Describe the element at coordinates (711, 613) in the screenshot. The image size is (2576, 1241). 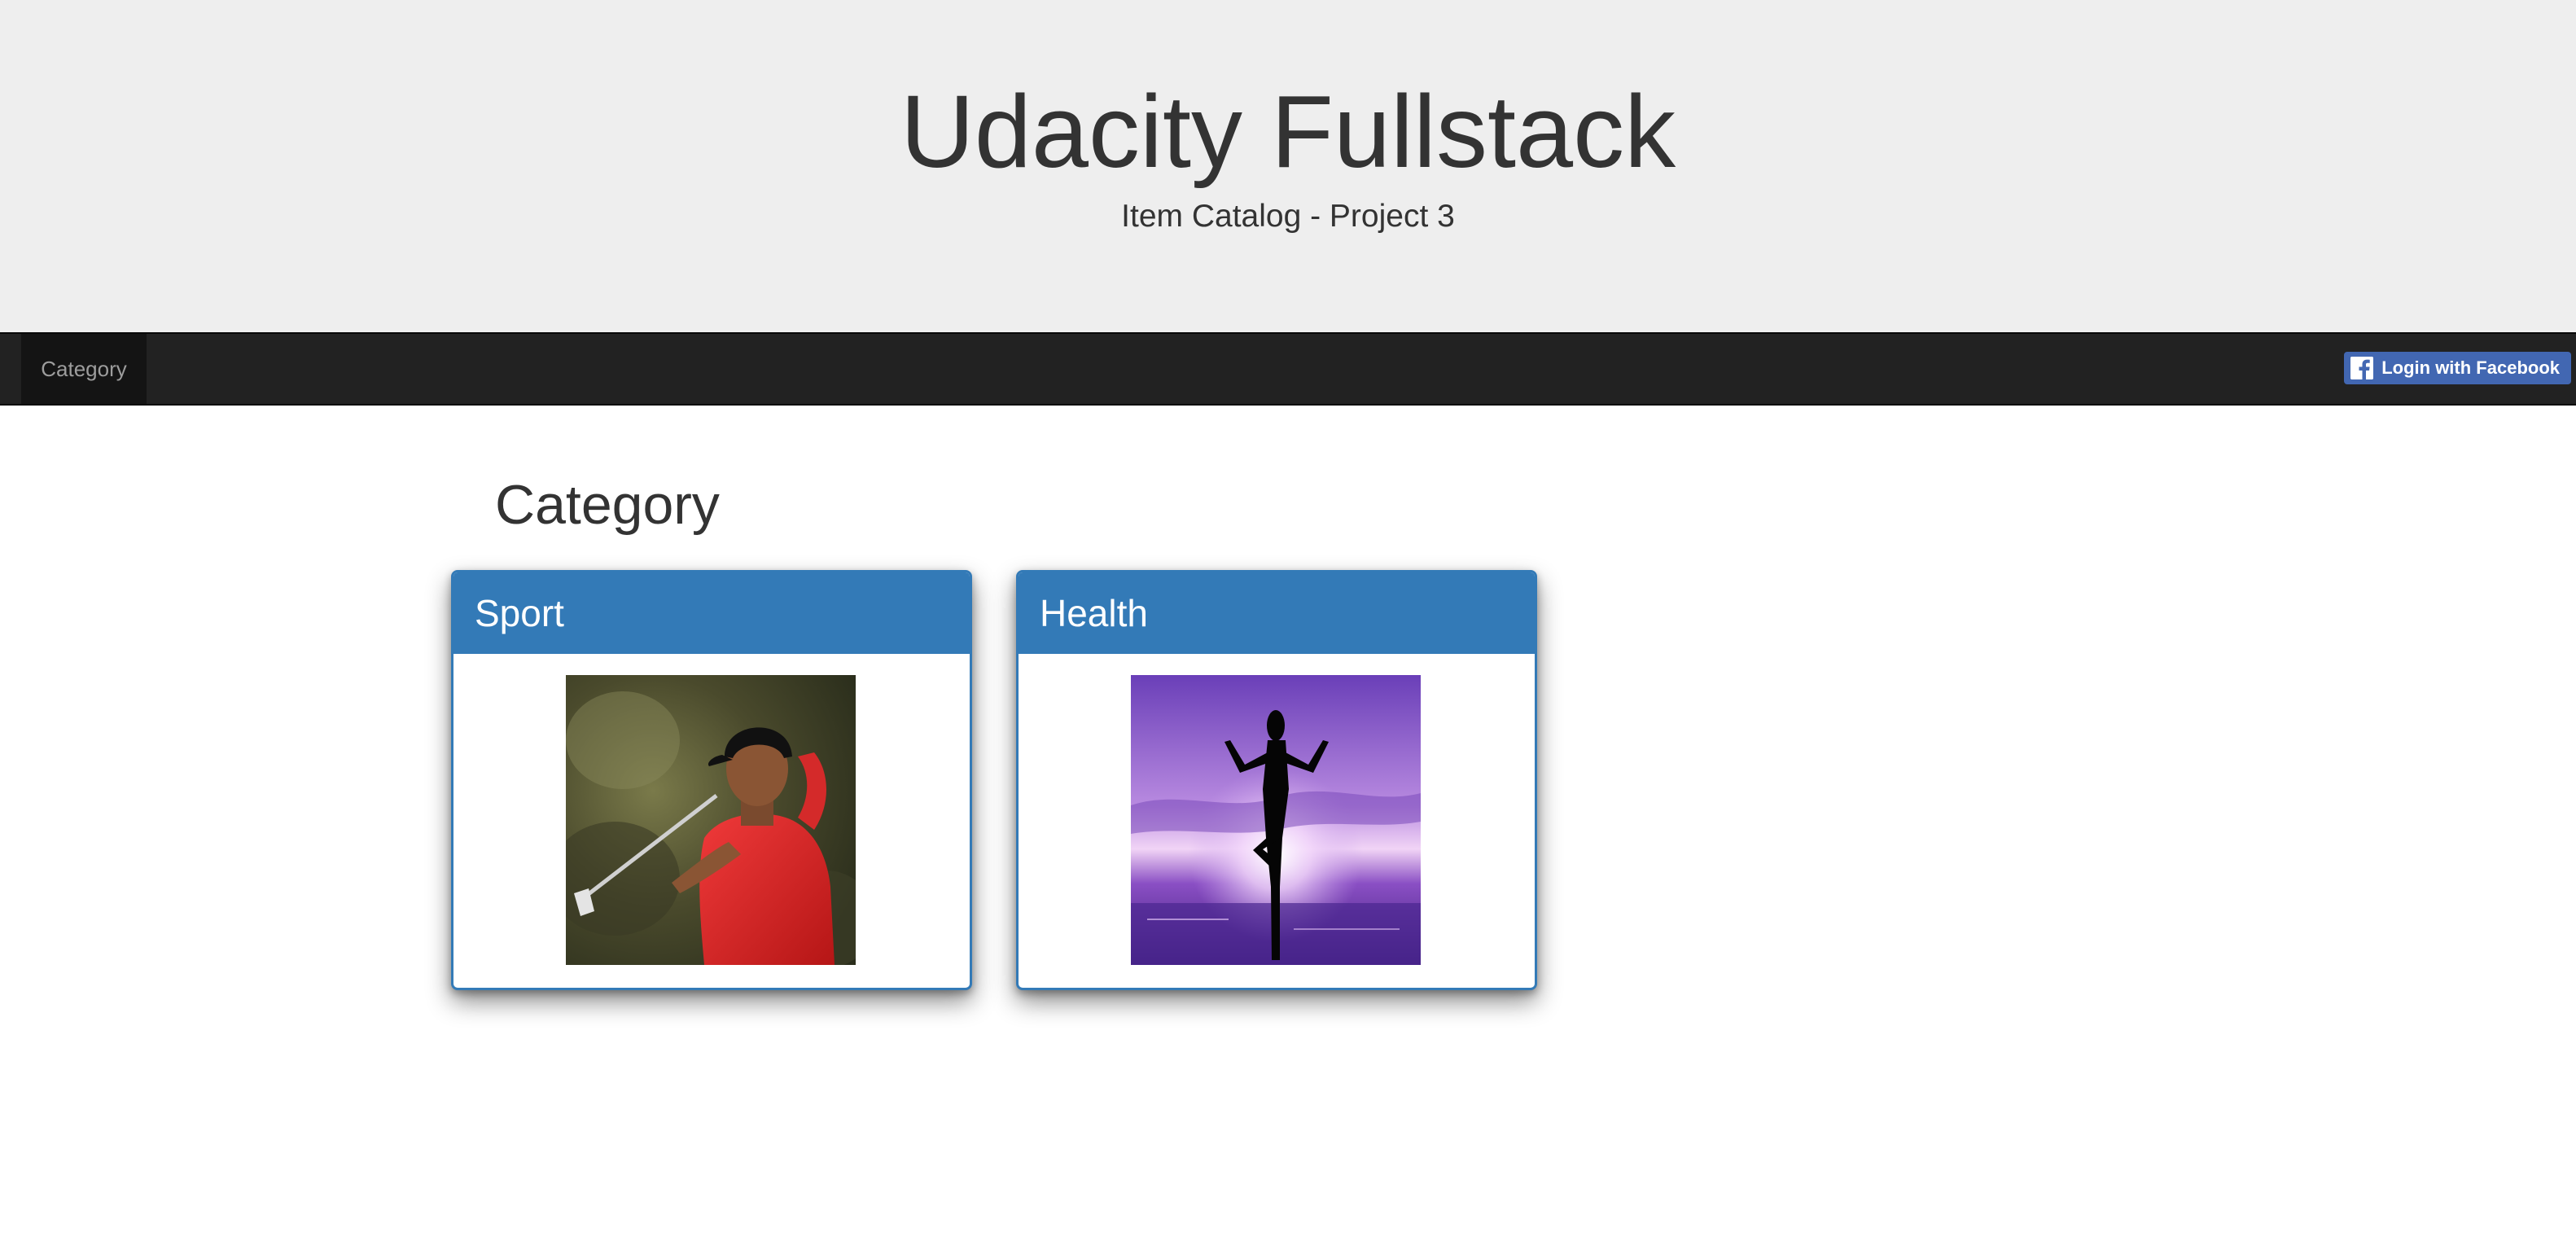
I see `card-title: Sport` at that location.